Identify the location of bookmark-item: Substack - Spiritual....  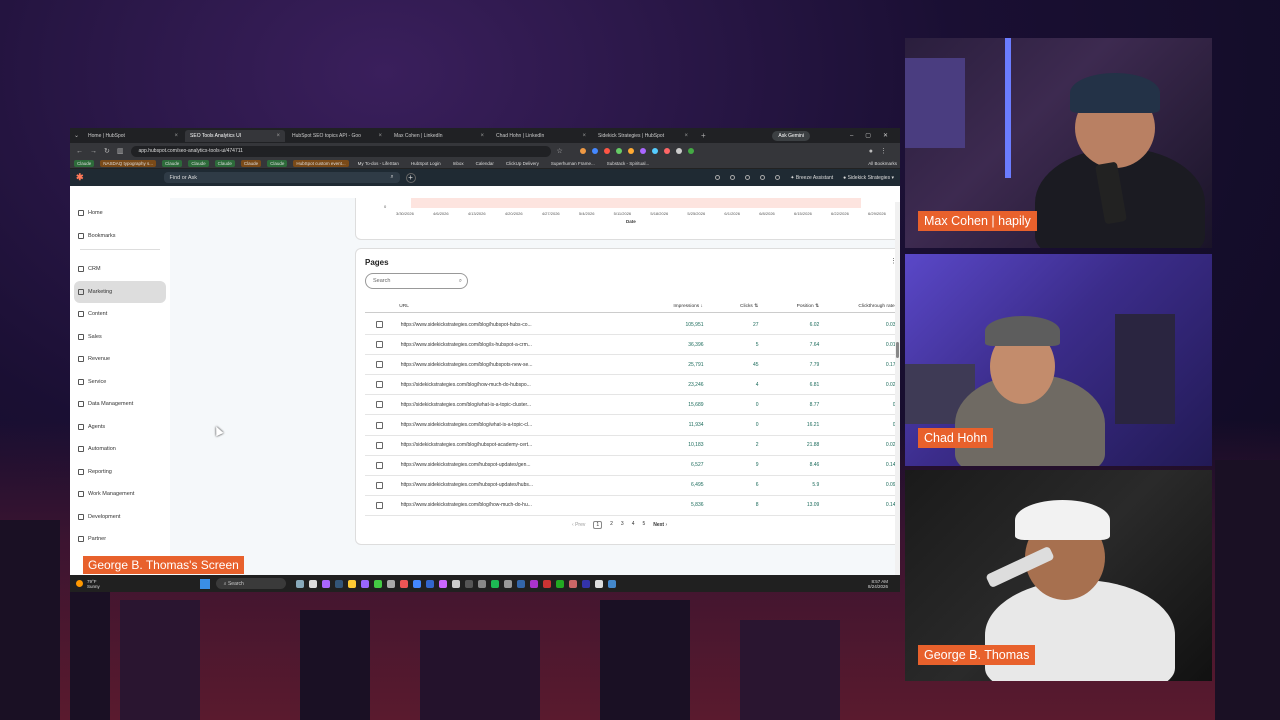
(628, 163).